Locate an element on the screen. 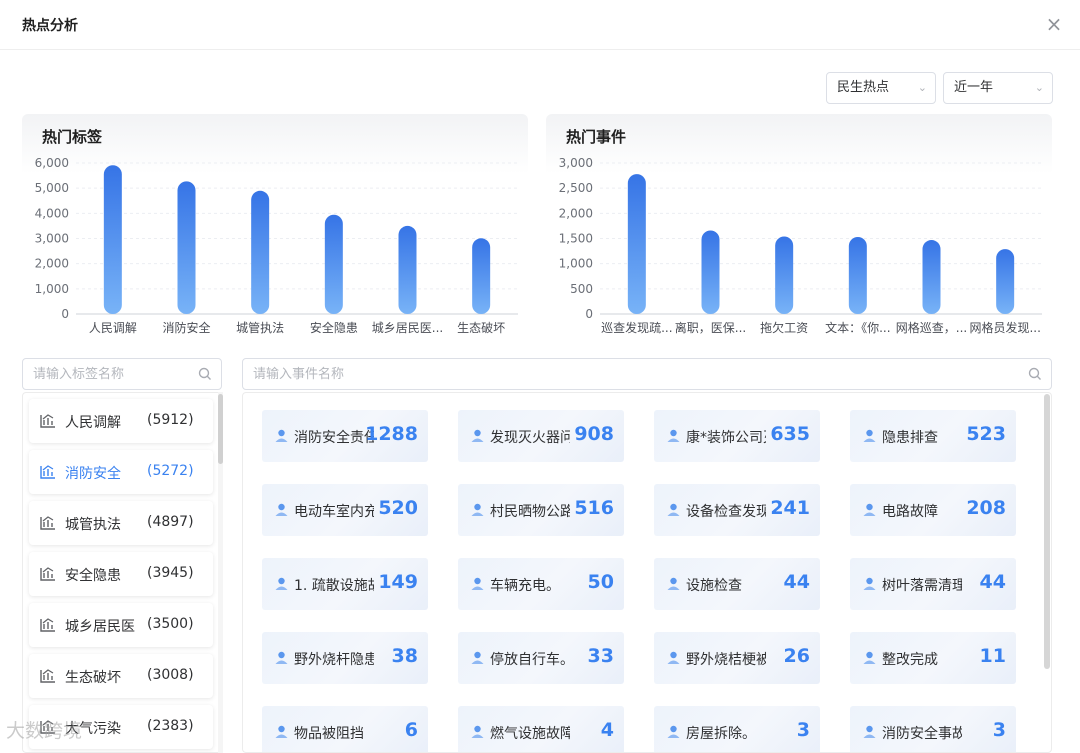 The height and width of the screenshot is (753, 1080). event-card: 康*装饰公司灭635 is located at coordinates (737, 436).